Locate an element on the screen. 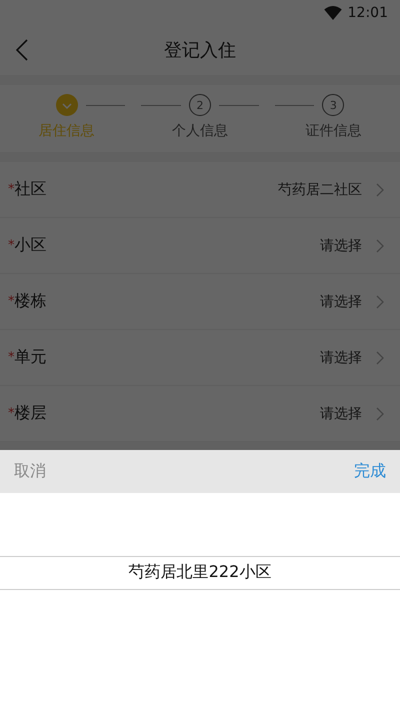 The height and width of the screenshot is (710, 400). form-row: *社区 芍药居二社区 is located at coordinates (200, 190).